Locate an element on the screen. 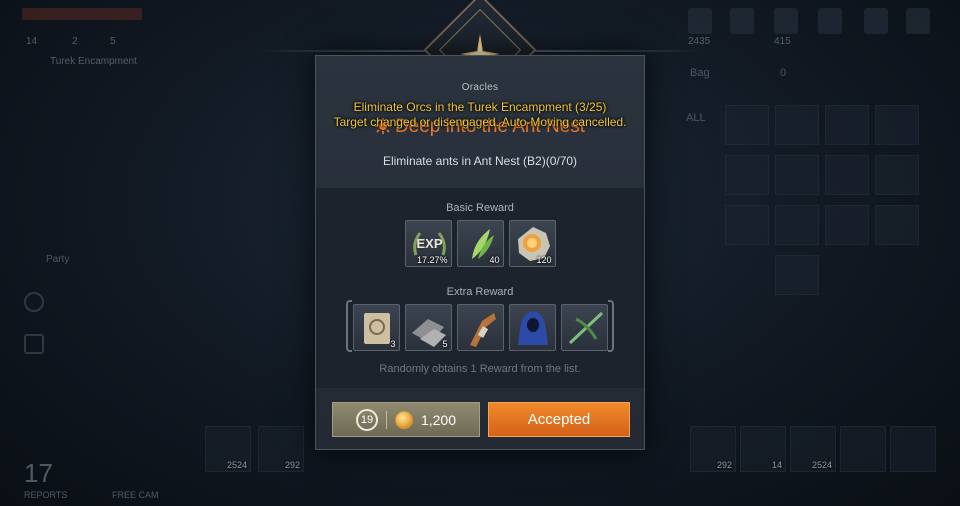 The width and height of the screenshot is (960, 506). gauntlet-reward-item is located at coordinates (480, 327).